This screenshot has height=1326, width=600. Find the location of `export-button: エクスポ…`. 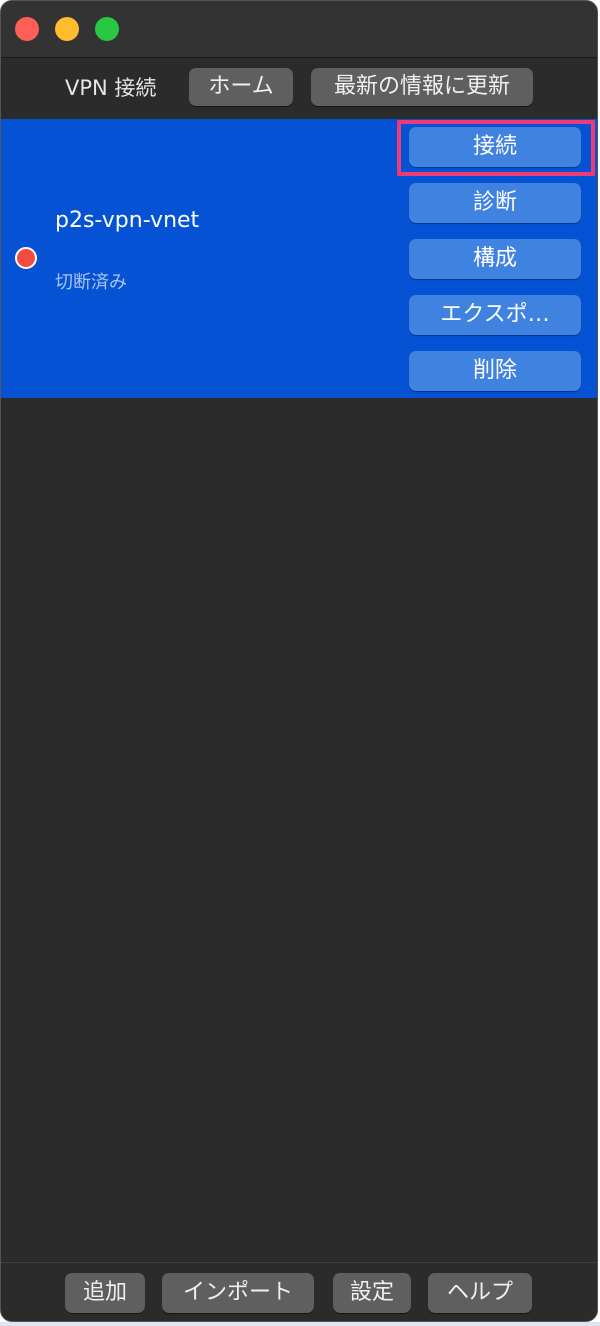

export-button: エクスポ… is located at coordinates (495, 315).